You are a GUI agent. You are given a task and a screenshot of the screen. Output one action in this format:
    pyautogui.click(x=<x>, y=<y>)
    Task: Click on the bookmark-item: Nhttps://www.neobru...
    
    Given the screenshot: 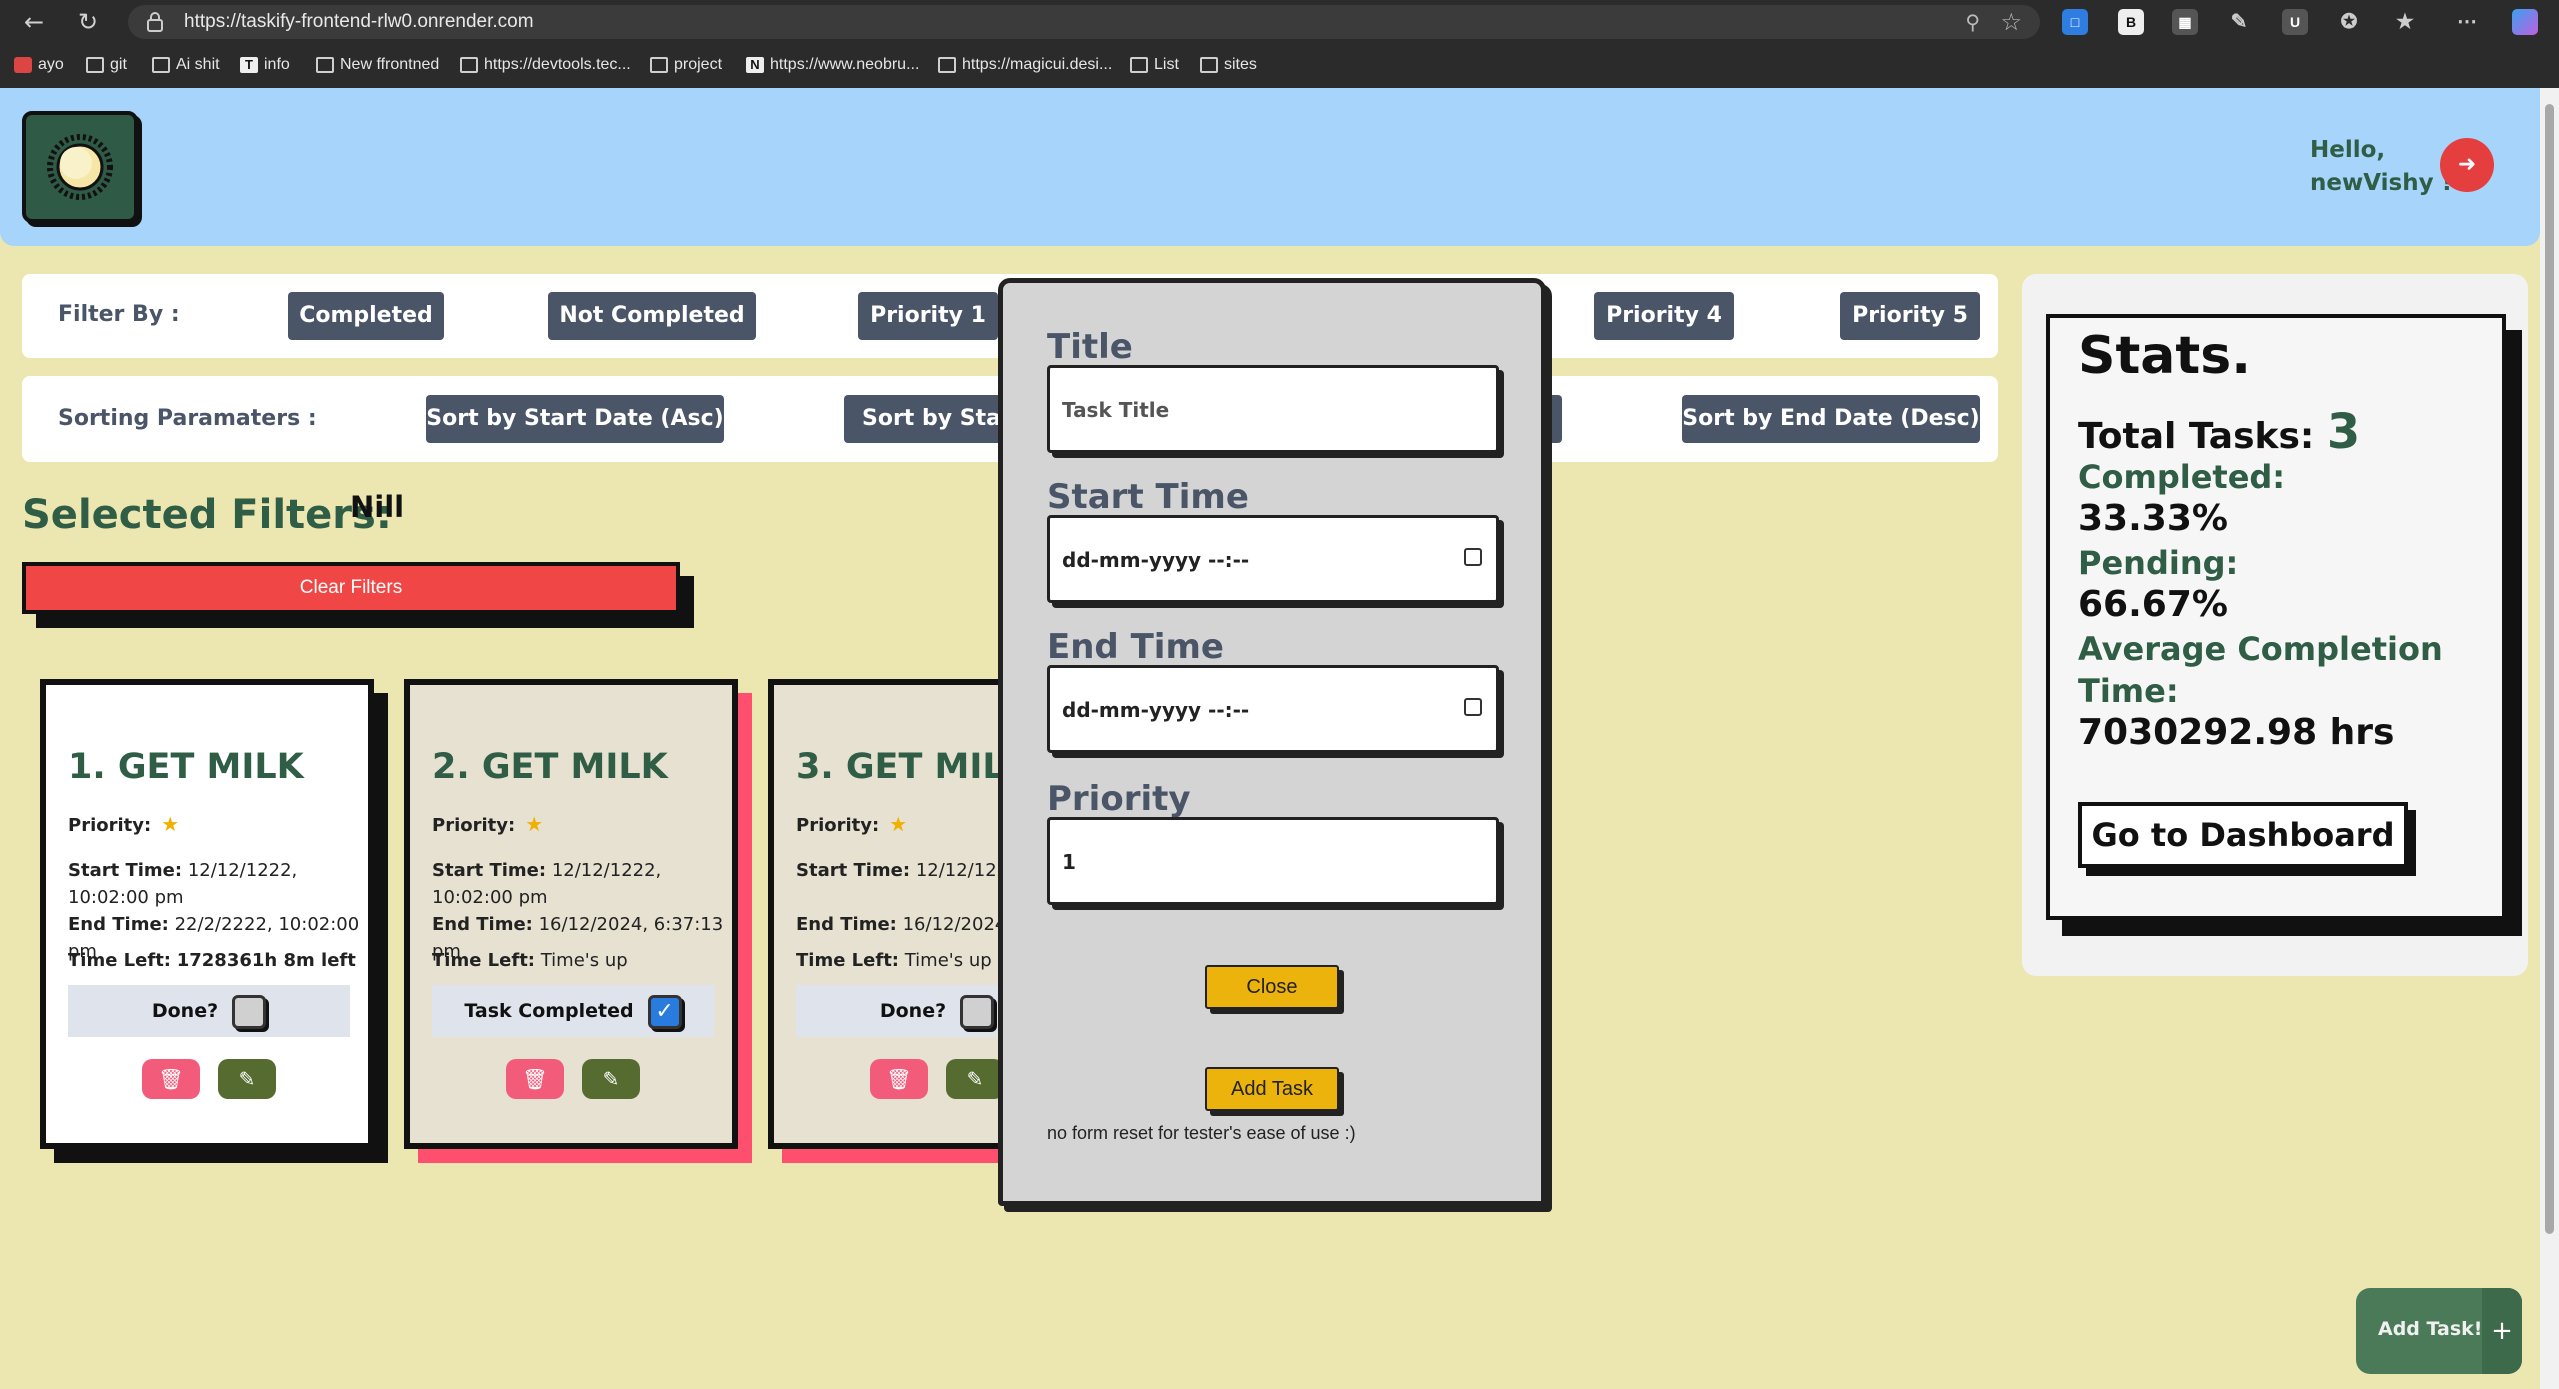 What is the action you would take?
    pyautogui.click(x=832, y=65)
    